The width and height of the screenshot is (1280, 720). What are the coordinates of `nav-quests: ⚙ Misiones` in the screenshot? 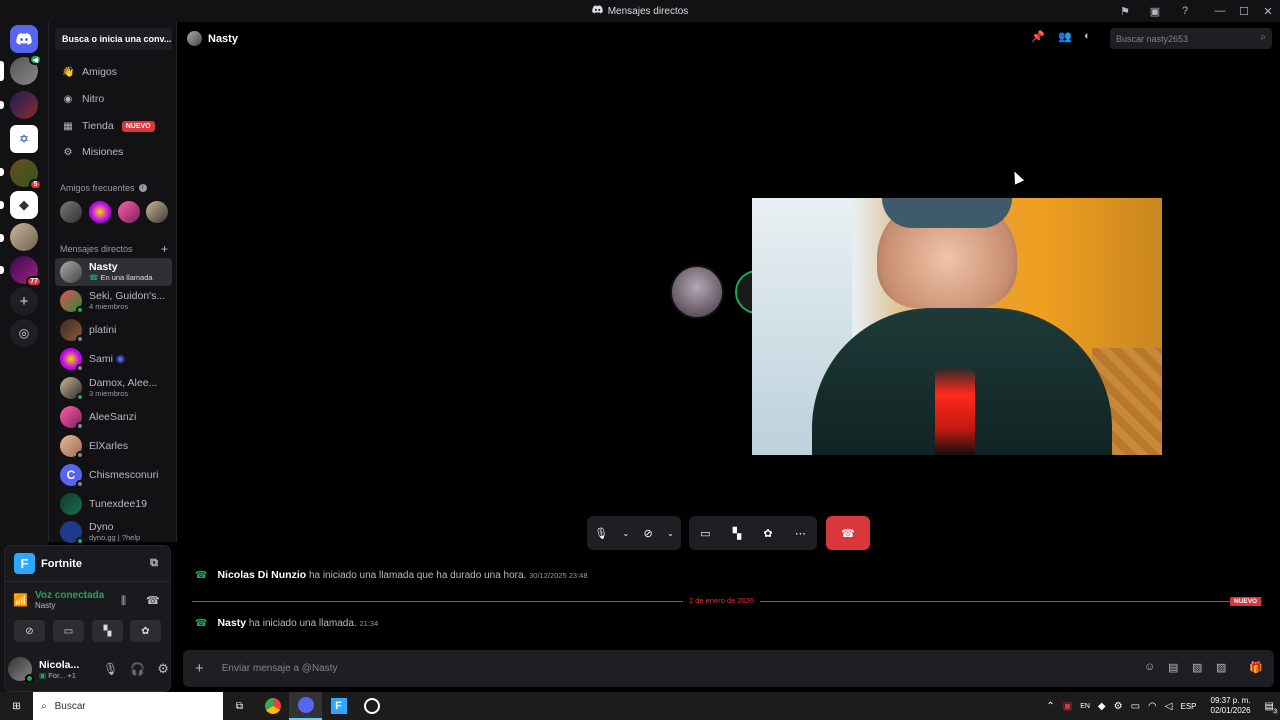 It's located at (113, 152).